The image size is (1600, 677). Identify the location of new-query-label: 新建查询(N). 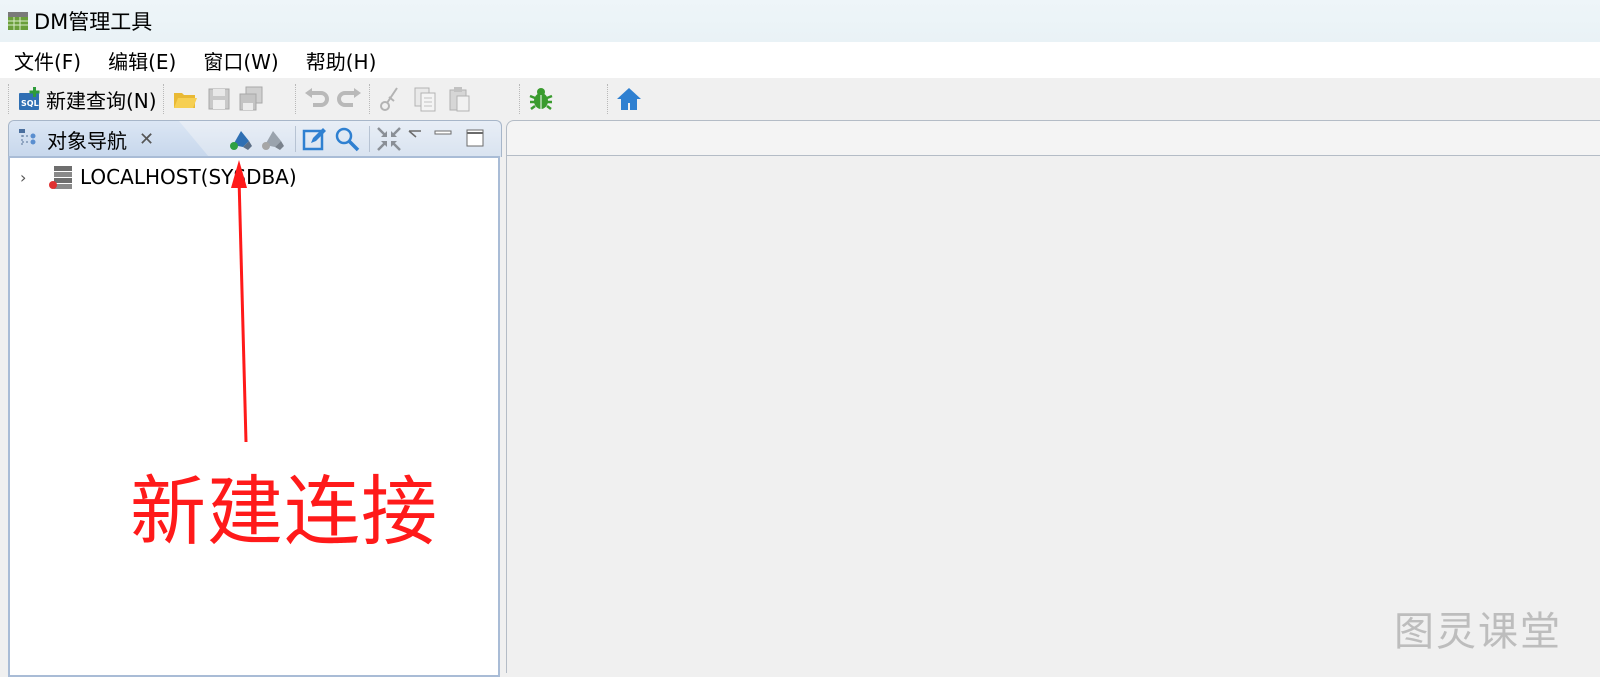
(101, 100).